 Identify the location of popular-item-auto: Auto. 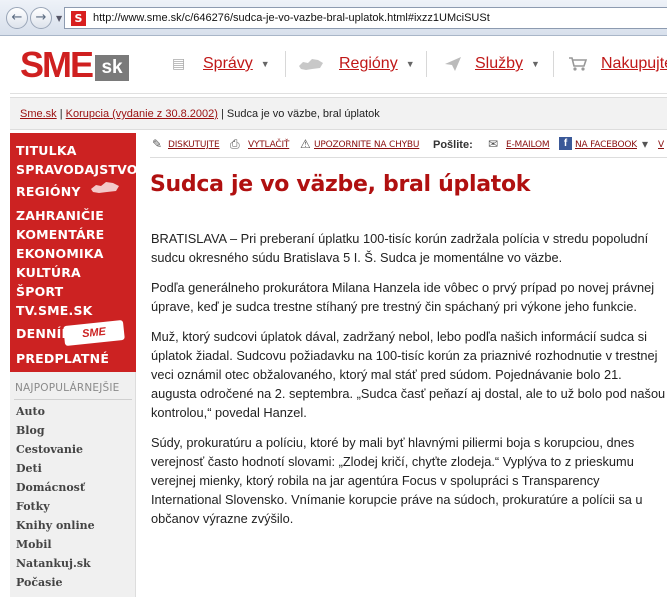
(30, 411).